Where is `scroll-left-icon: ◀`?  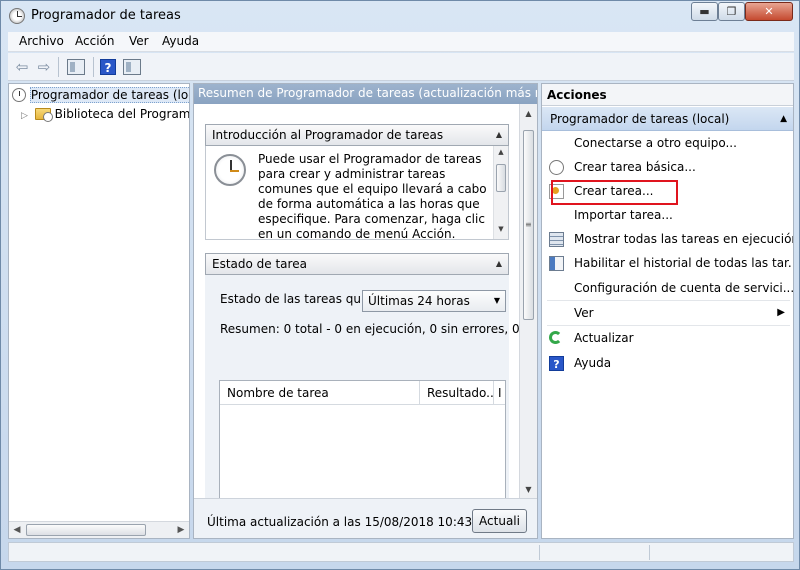
scroll-left-icon: ◀ is located at coordinates (17, 530).